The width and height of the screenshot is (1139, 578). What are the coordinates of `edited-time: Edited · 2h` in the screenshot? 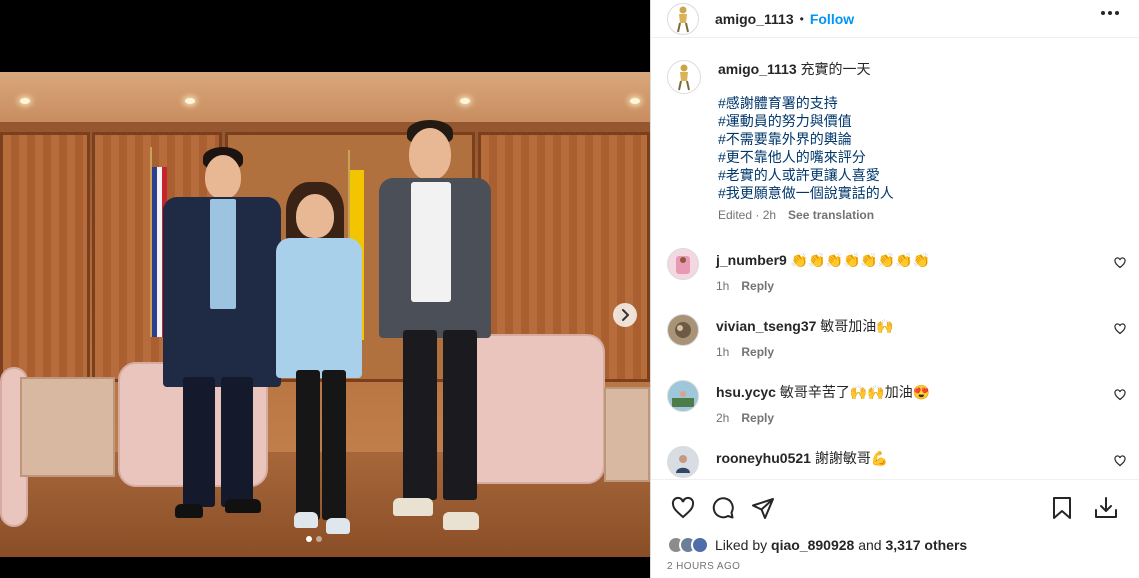 It's located at (747, 215).